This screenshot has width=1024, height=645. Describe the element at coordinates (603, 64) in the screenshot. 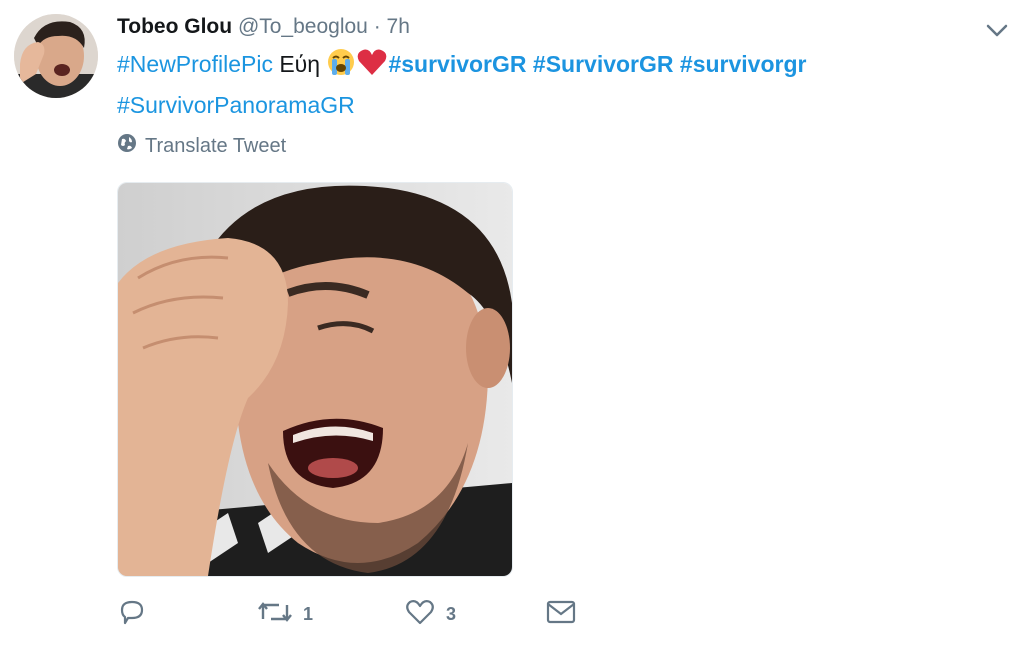

I see `hashtag-survivorgr-2: #SurvivorGR` at that location.